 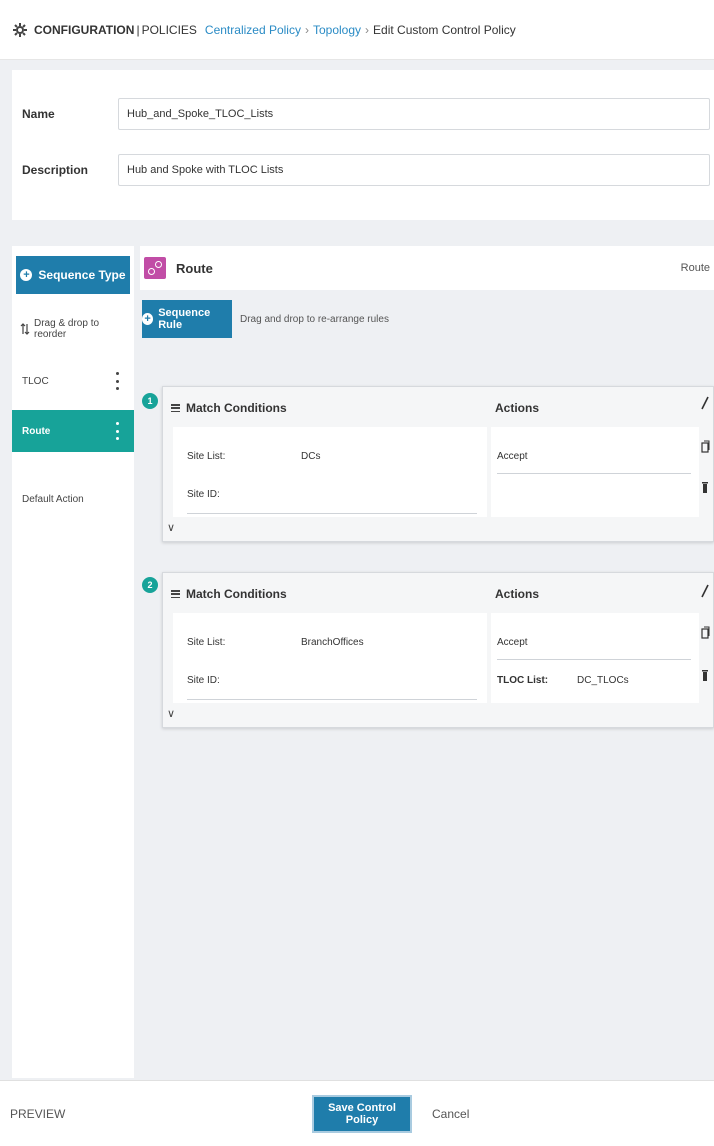 I want to click on sequence-rule-hint: Drag and drop to re-arrange rules, so click(x=314, y=319).